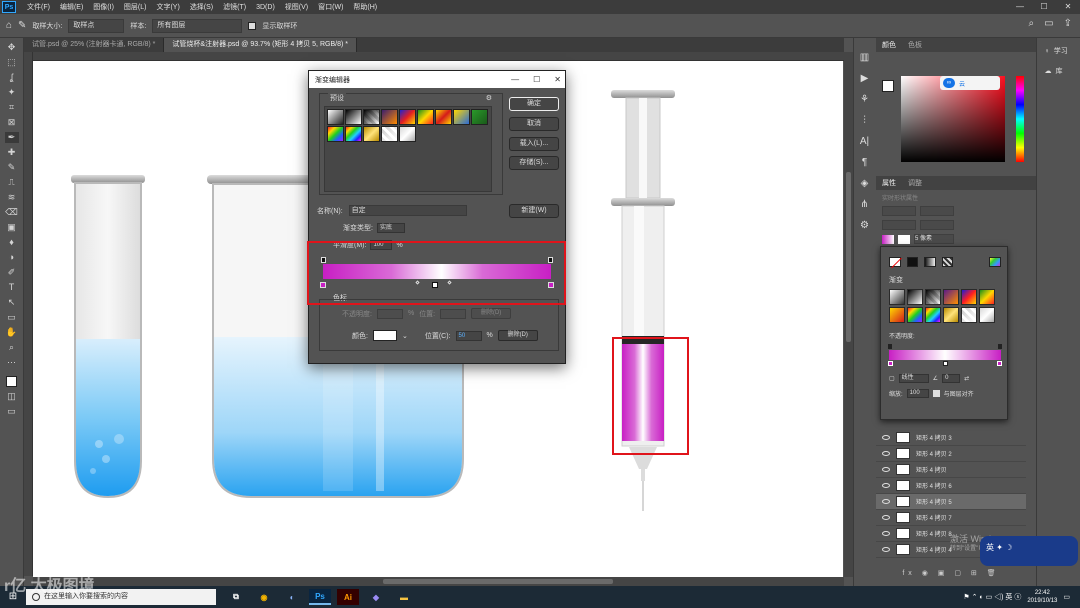 The image size is (1080, 608). What do you see at coordinates (405, 336) in the screenshot?
I see `chevron-down-icon: ⌄` at bounding box center [405, 336].